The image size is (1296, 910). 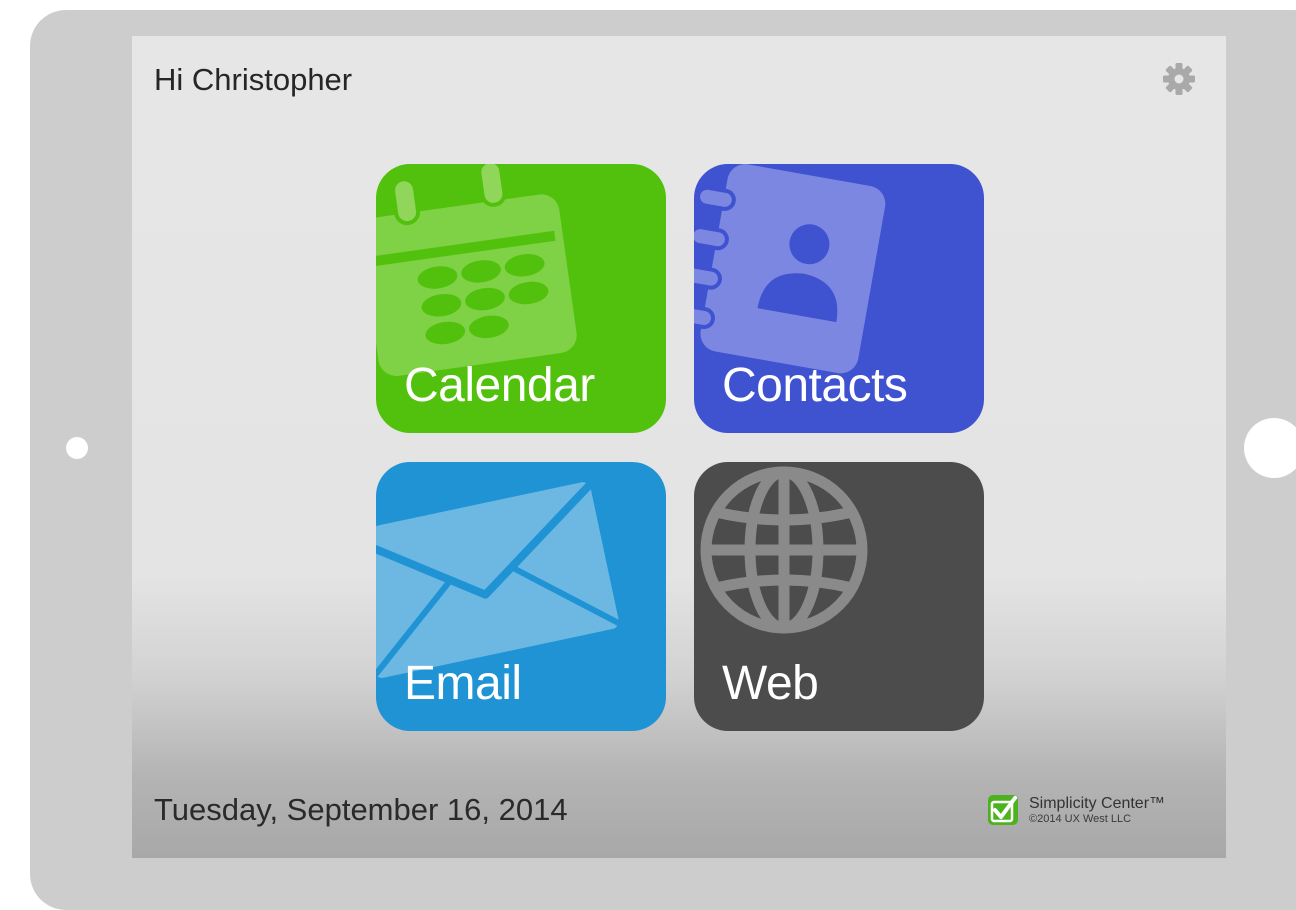 What do you see at coordinates (253, 79) in the screenshot?
I see `greeting-text: Hi Christopher` at bounding box center [253, 79].